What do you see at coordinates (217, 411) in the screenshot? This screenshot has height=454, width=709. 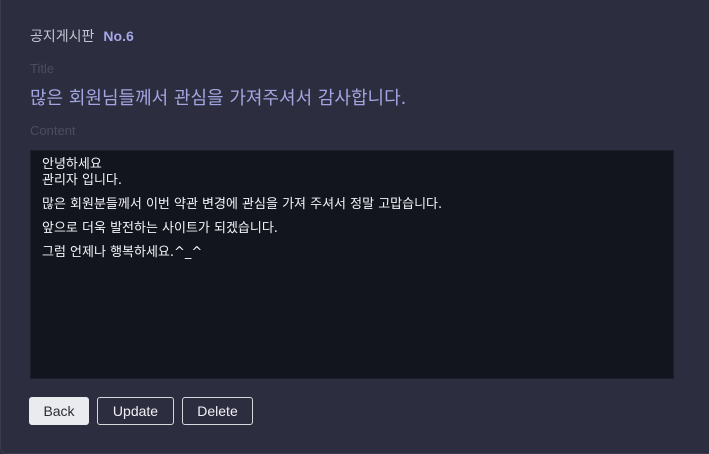 I see `delete-button: Delete` at bounding box center [217, 411].